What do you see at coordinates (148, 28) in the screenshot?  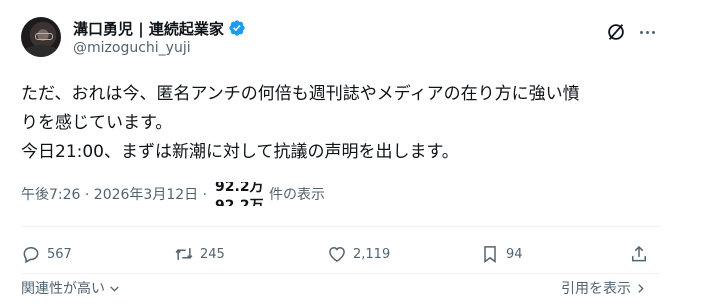 I see `author-display-name: 溝口勇児 | 連続起業家` at bounding box center [148, 28].